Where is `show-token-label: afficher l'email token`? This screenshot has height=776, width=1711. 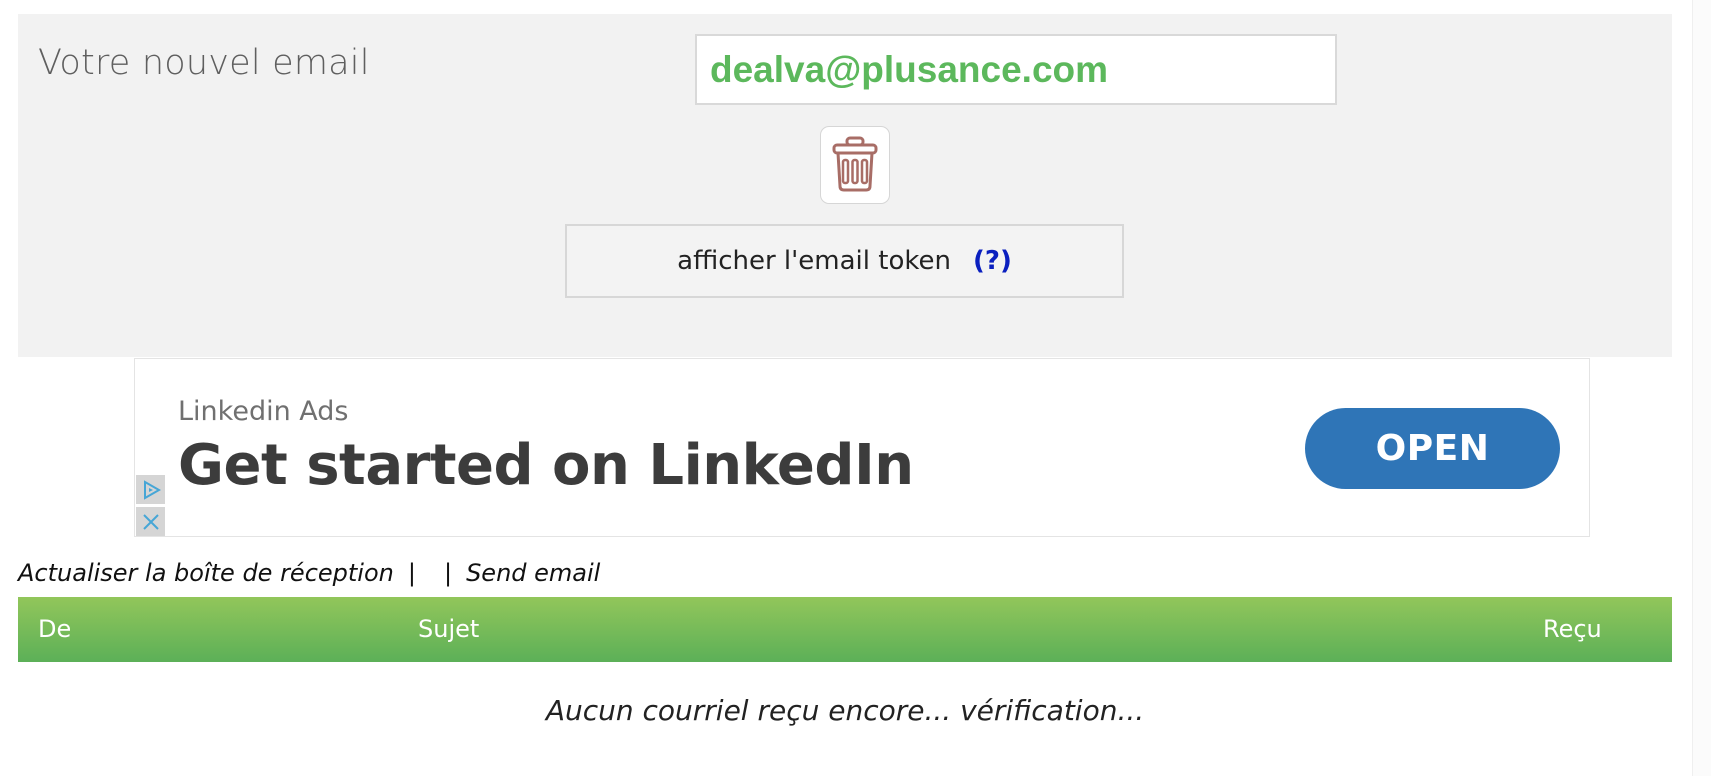 show-token-label: afficher l'email token is located at coordinates (814, 261).